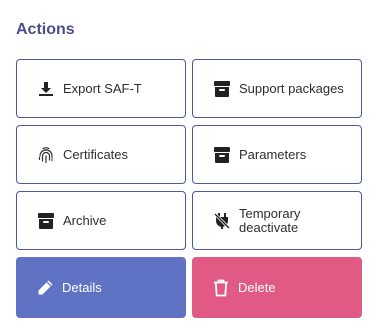 Image resolution: width=376 pixels, height=331 pixels. What do you see at coordinates (46, 89) in the screenshot?
I see `download-icon` at bounding box center [46, 89].